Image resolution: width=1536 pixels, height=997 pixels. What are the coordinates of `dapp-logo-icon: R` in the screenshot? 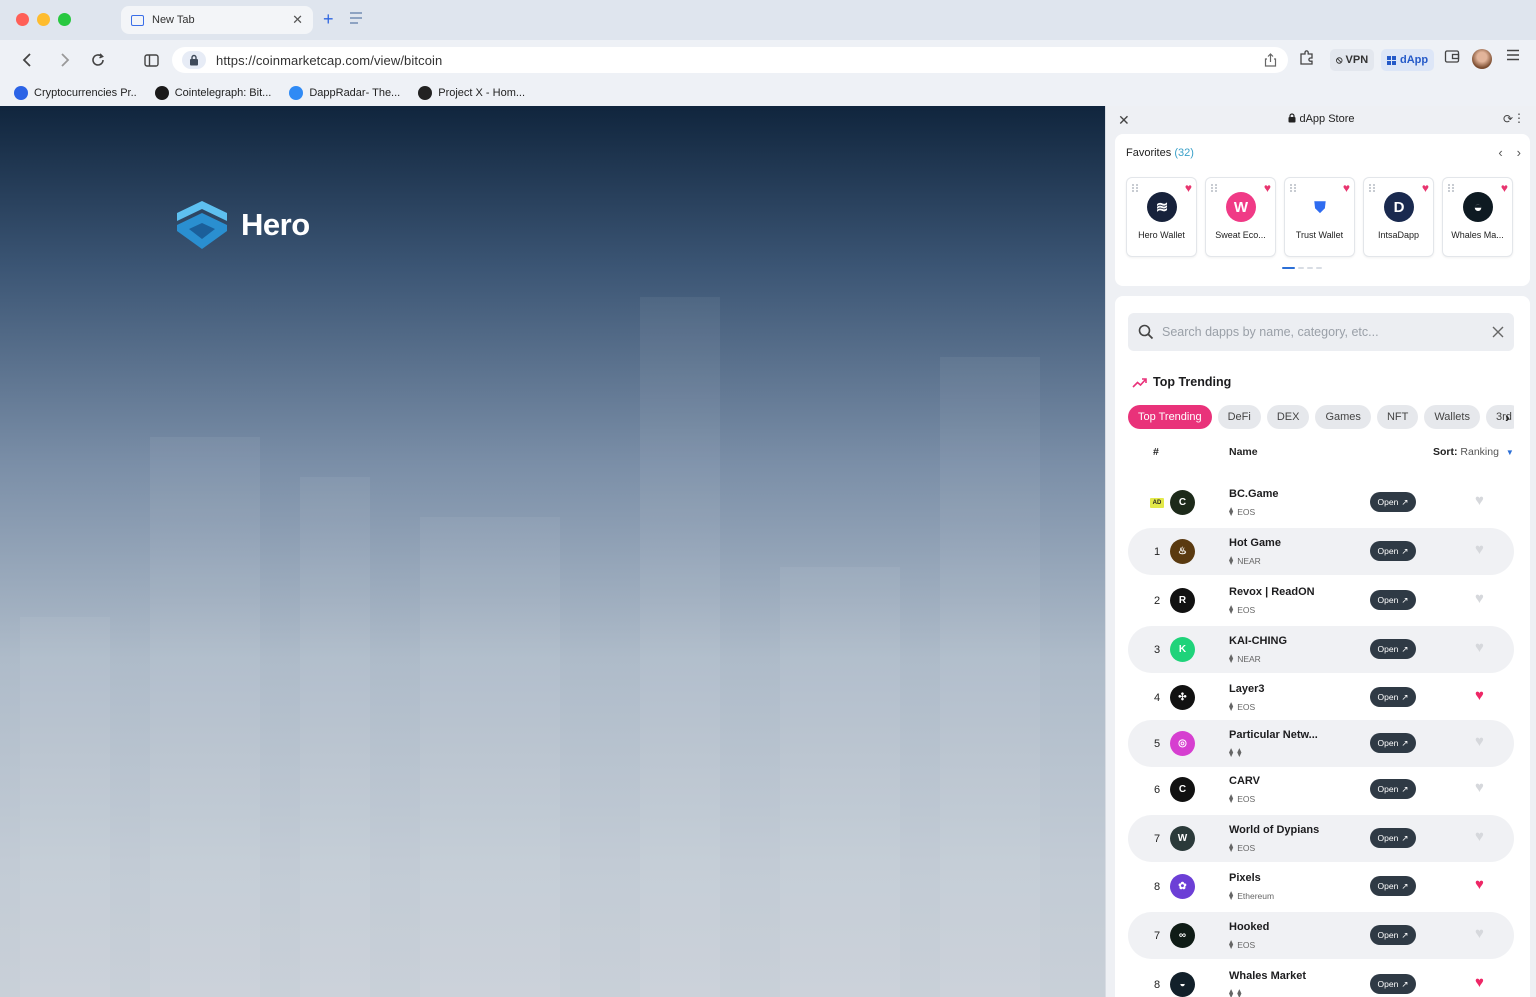 It's located at (1182, 600).